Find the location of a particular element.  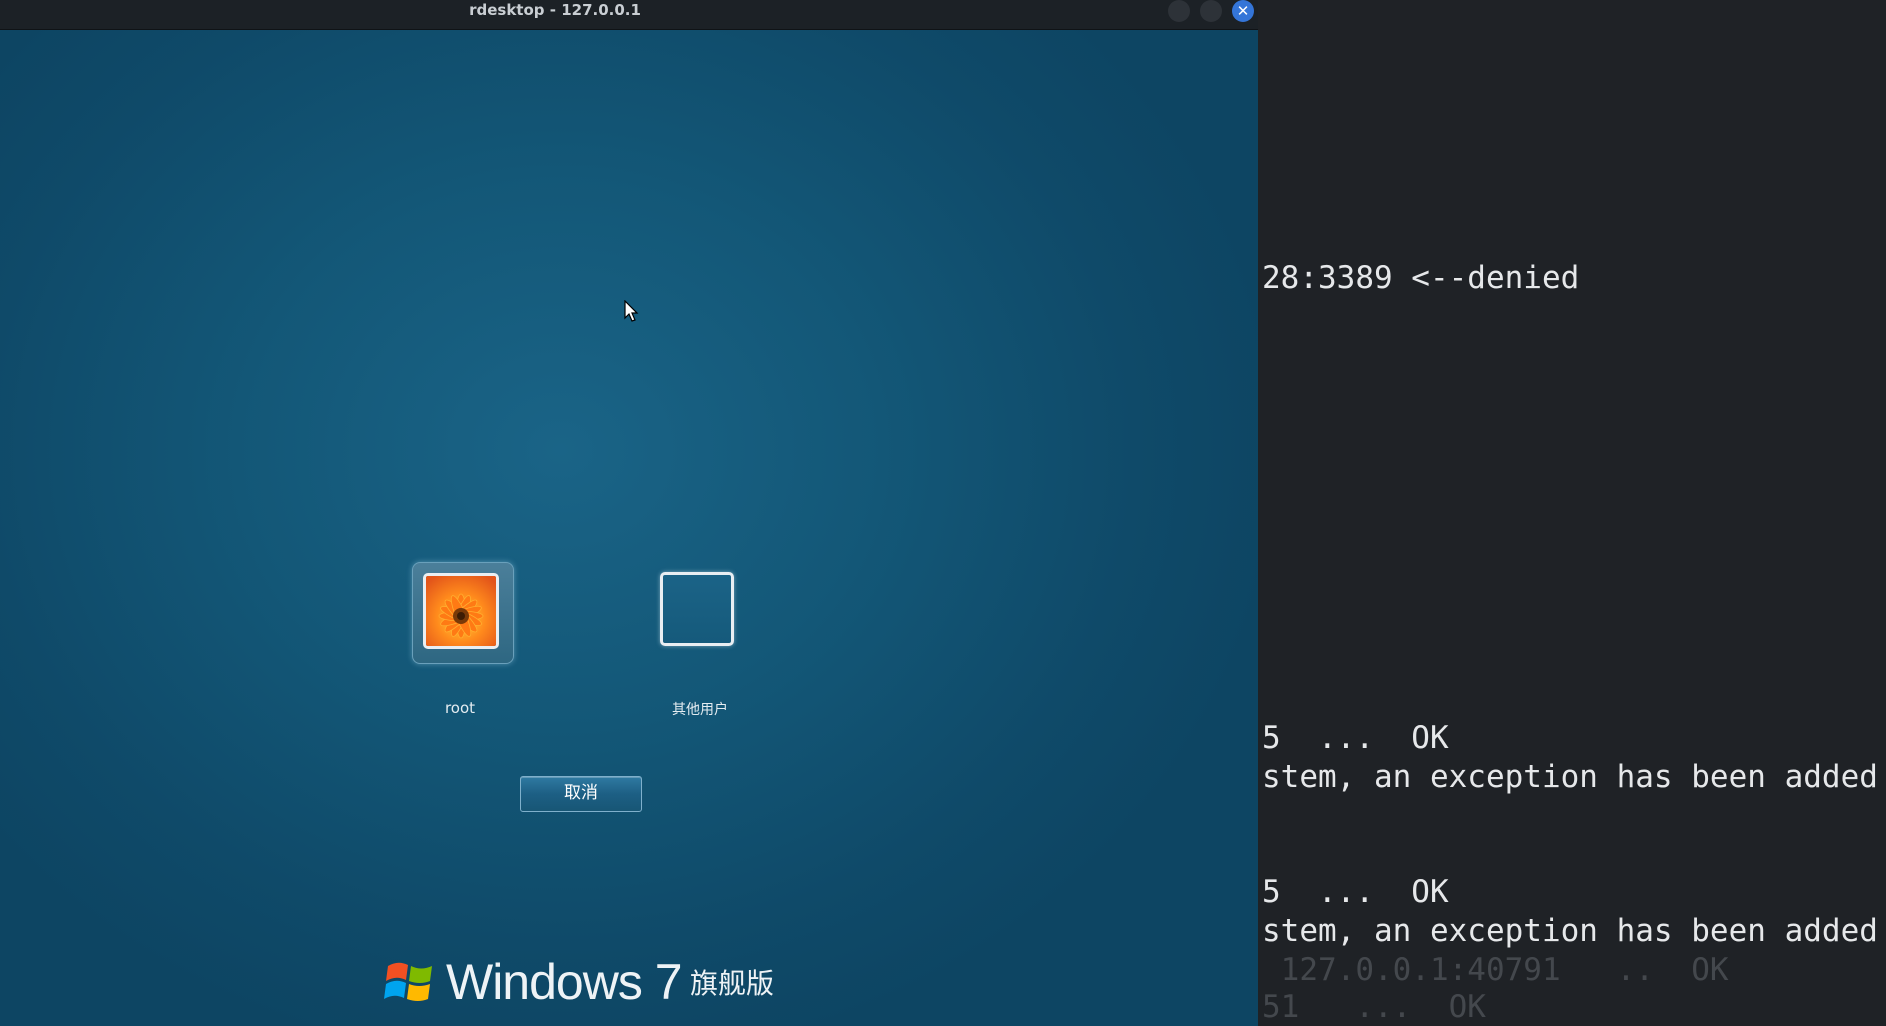

close-icon: ✕ is located at coordinates (1243, 11).